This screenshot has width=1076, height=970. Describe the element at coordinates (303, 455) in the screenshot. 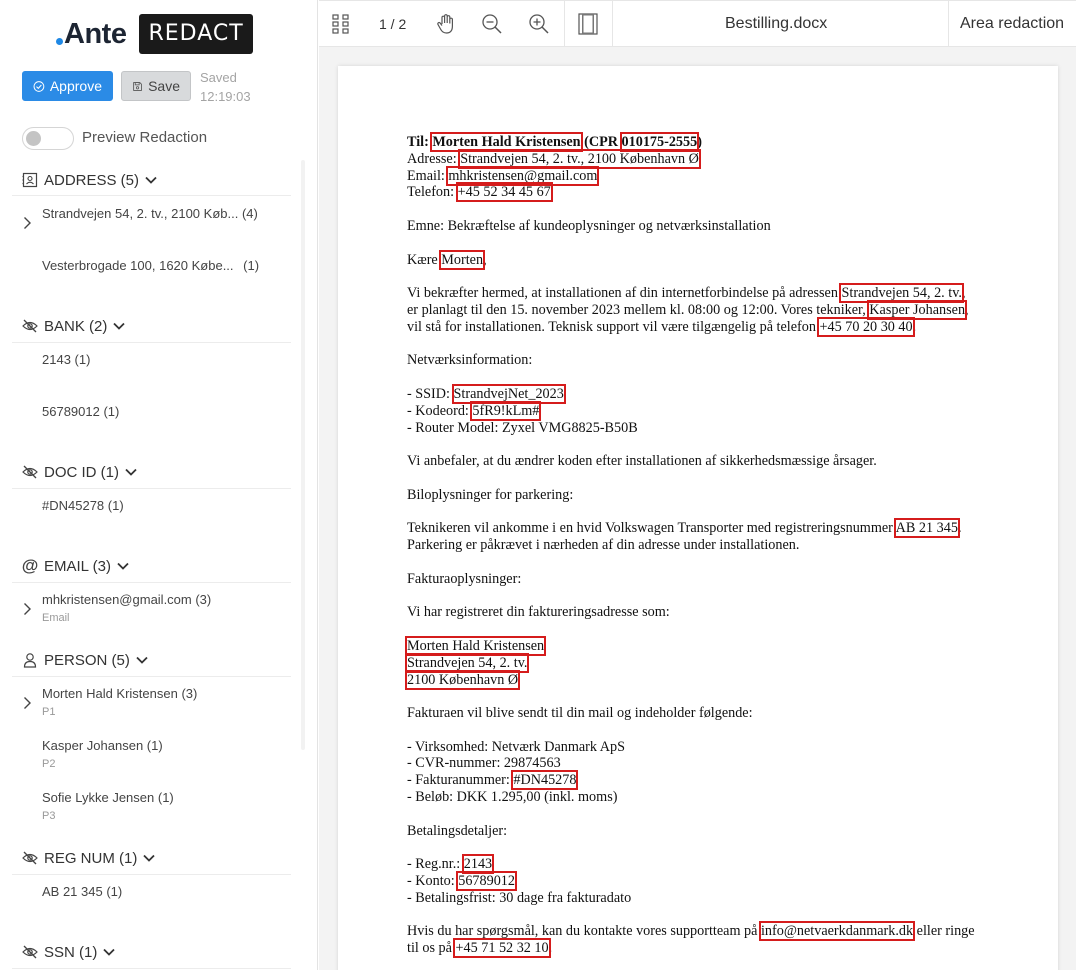

I see `sidebar-scrollbar` at that location.